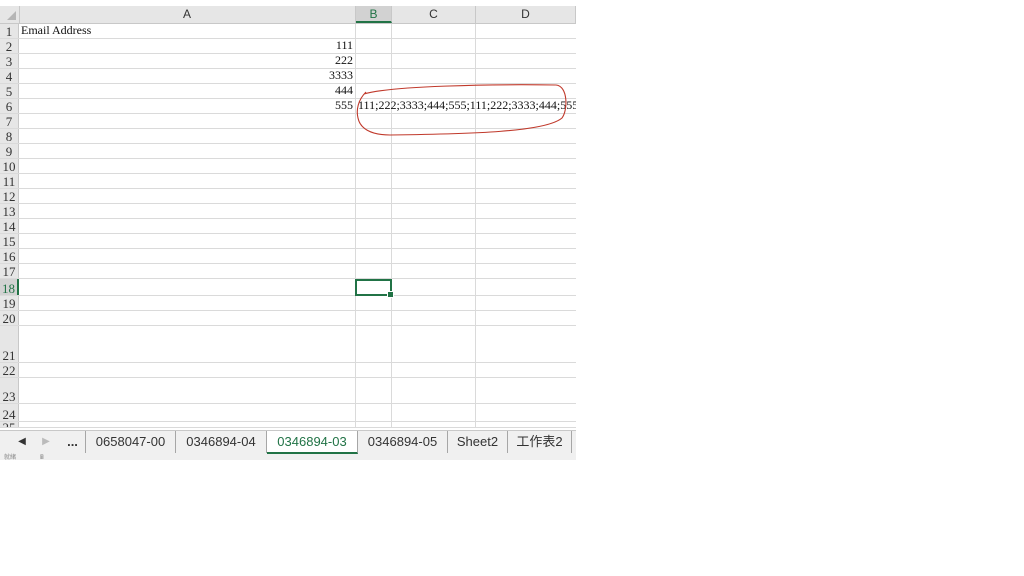  What do you see at coordinates (288, 457) in the screenshot?
I see `status-bar: 就緒 🖩` at bounding box center [288, 457].